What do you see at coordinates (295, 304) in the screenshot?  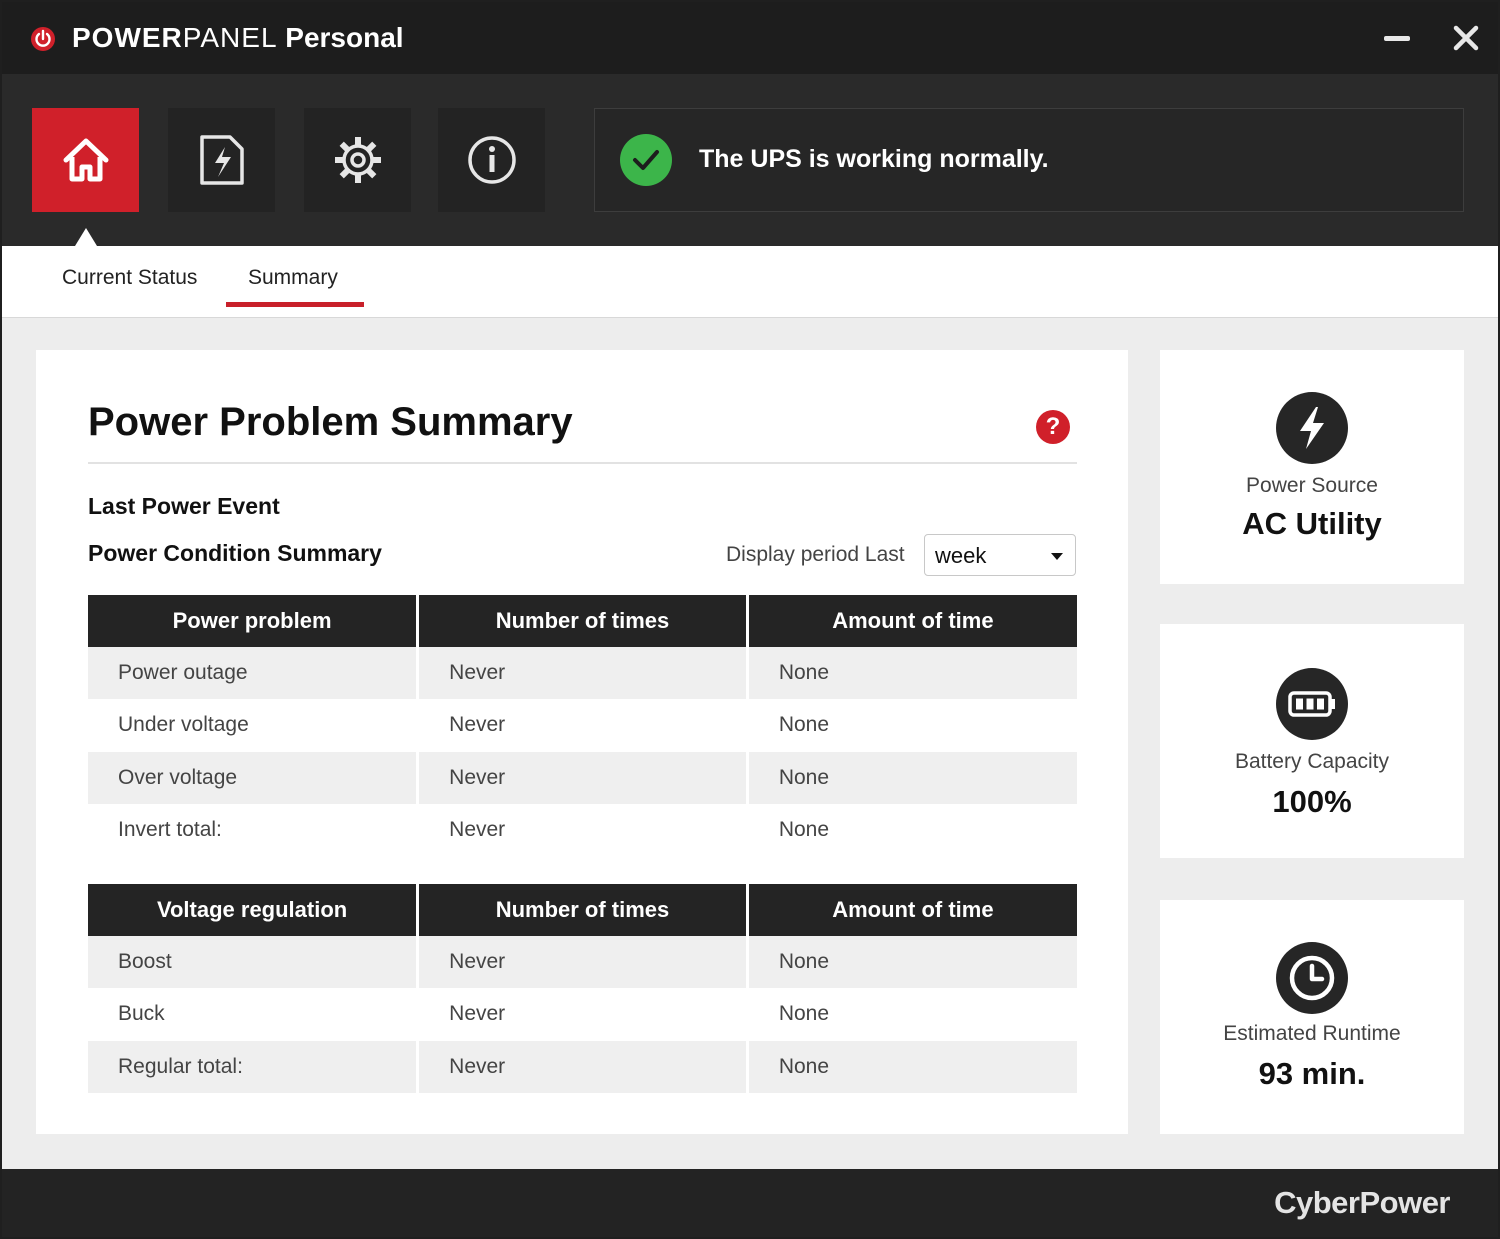 I see `tab-selected-indicator` at bounding box center [295, 304].